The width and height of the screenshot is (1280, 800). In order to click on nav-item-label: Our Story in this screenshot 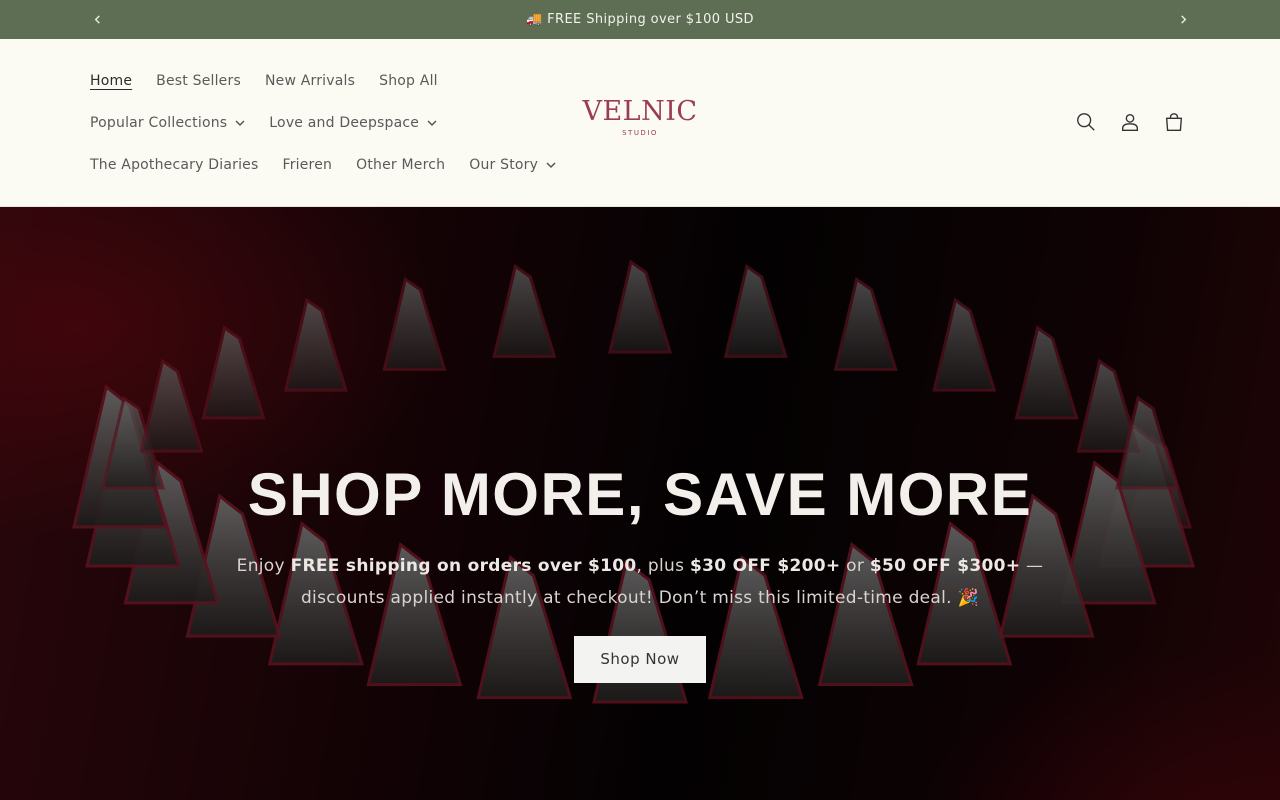, I will do `click(504, 165)`.